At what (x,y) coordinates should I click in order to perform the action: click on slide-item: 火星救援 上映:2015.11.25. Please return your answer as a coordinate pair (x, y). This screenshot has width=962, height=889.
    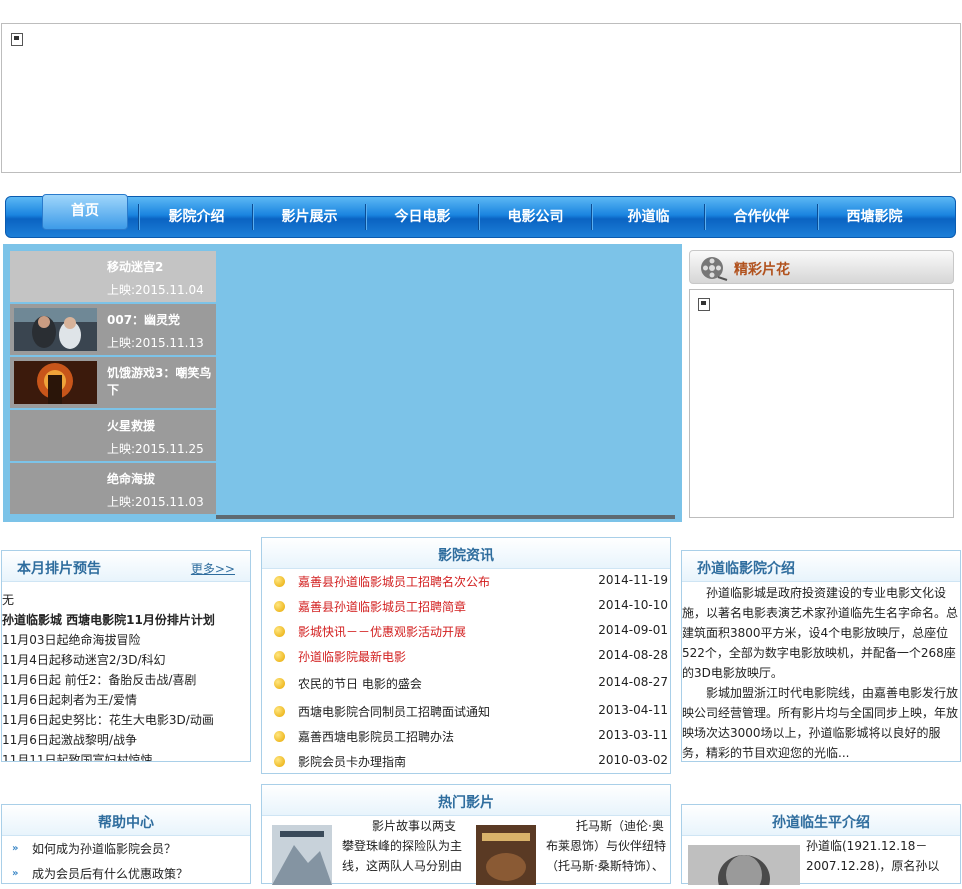
    Looking at the image, I should click on (113, 436).